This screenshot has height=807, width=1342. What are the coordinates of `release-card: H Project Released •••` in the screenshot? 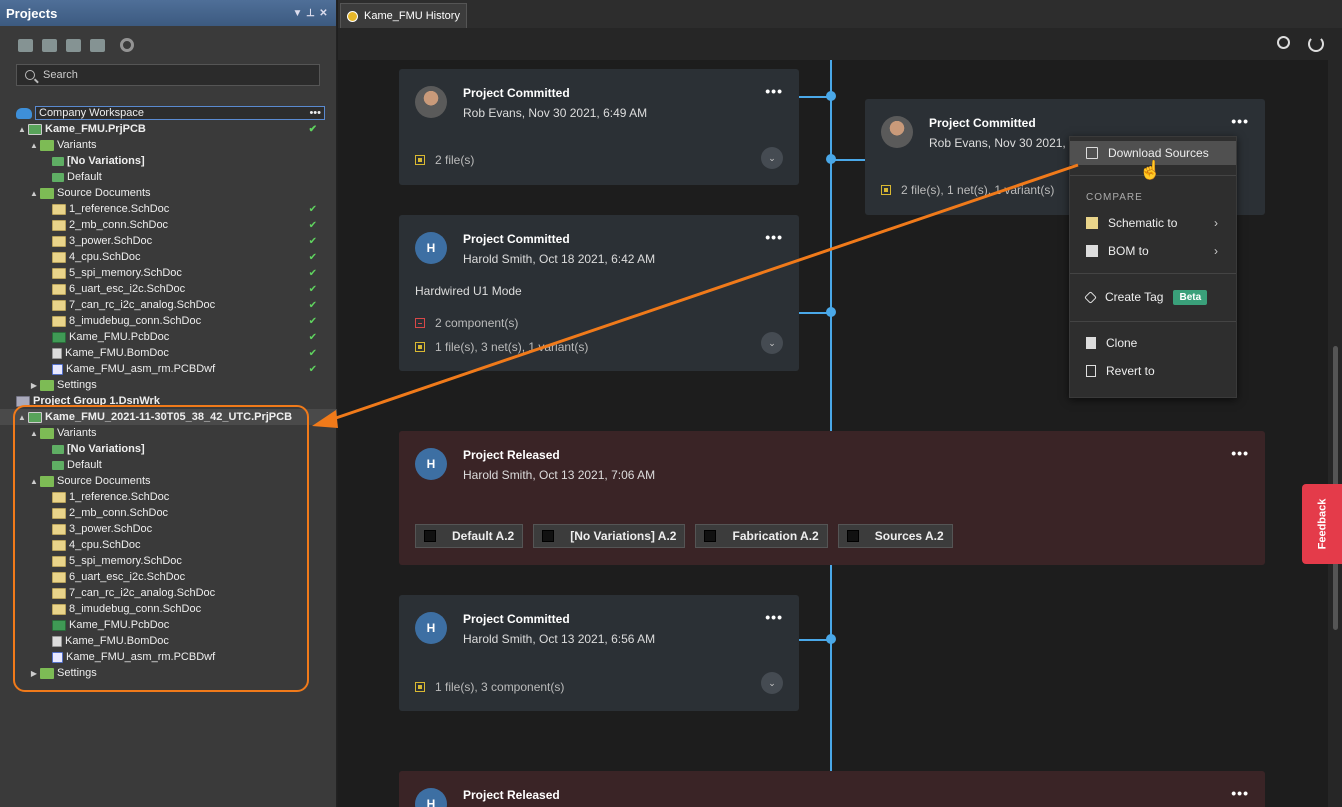 It's located at (832, 789).